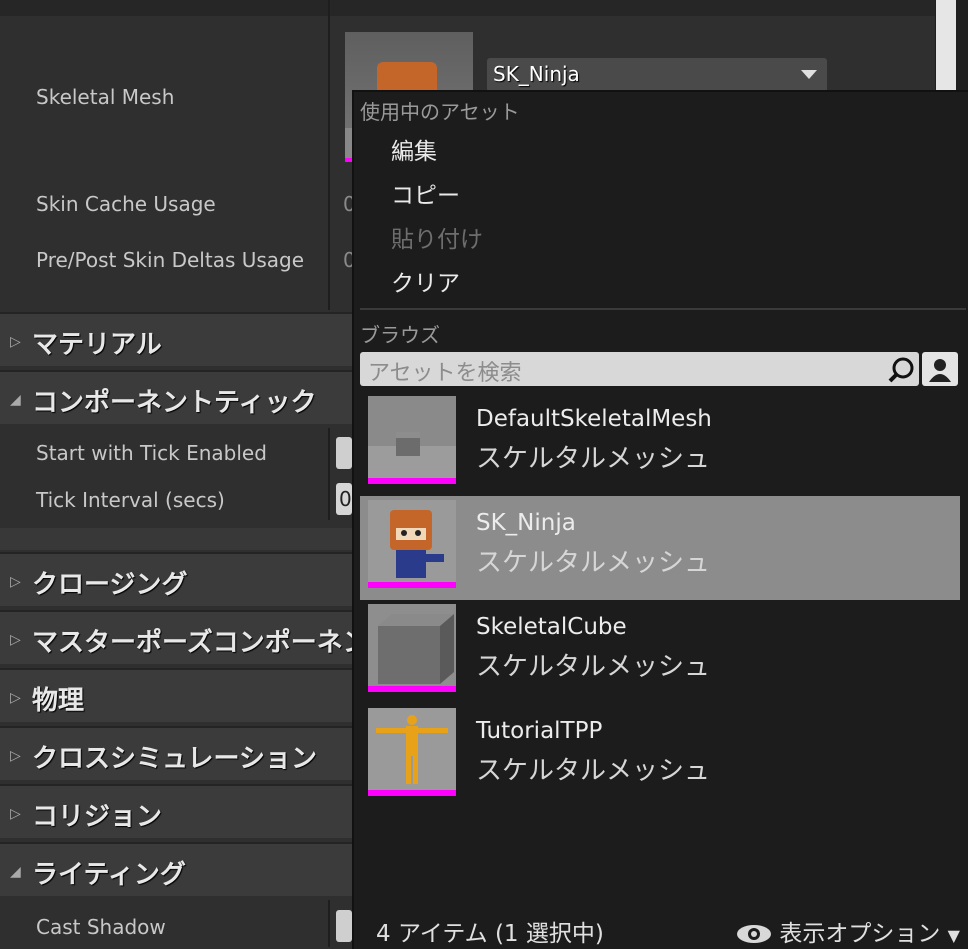 This screenshot has height=949, width=968. What do you see at coordinates (440, 112) in the screenshot?
I see `current-asset-header: 使用中のアセット` at bounding box center [440, 112].